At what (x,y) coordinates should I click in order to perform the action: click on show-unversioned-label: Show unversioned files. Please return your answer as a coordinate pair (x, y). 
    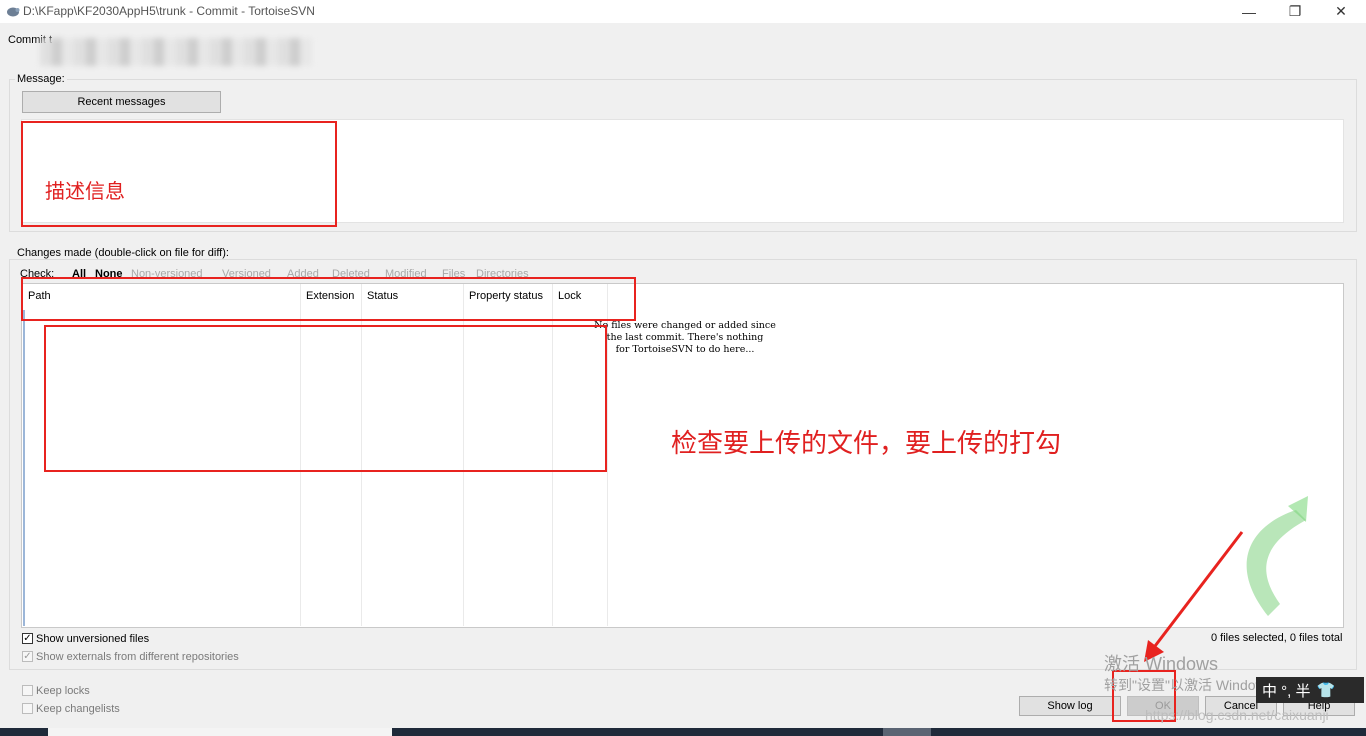
    Looking at the image, I should click on (93, 639).